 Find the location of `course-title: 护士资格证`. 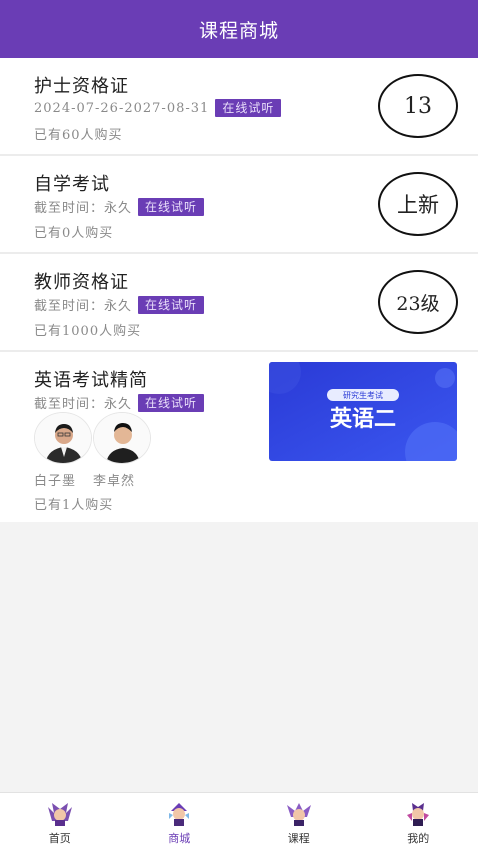

course-title: 护士资格证 is located at coordinates (81, 86).